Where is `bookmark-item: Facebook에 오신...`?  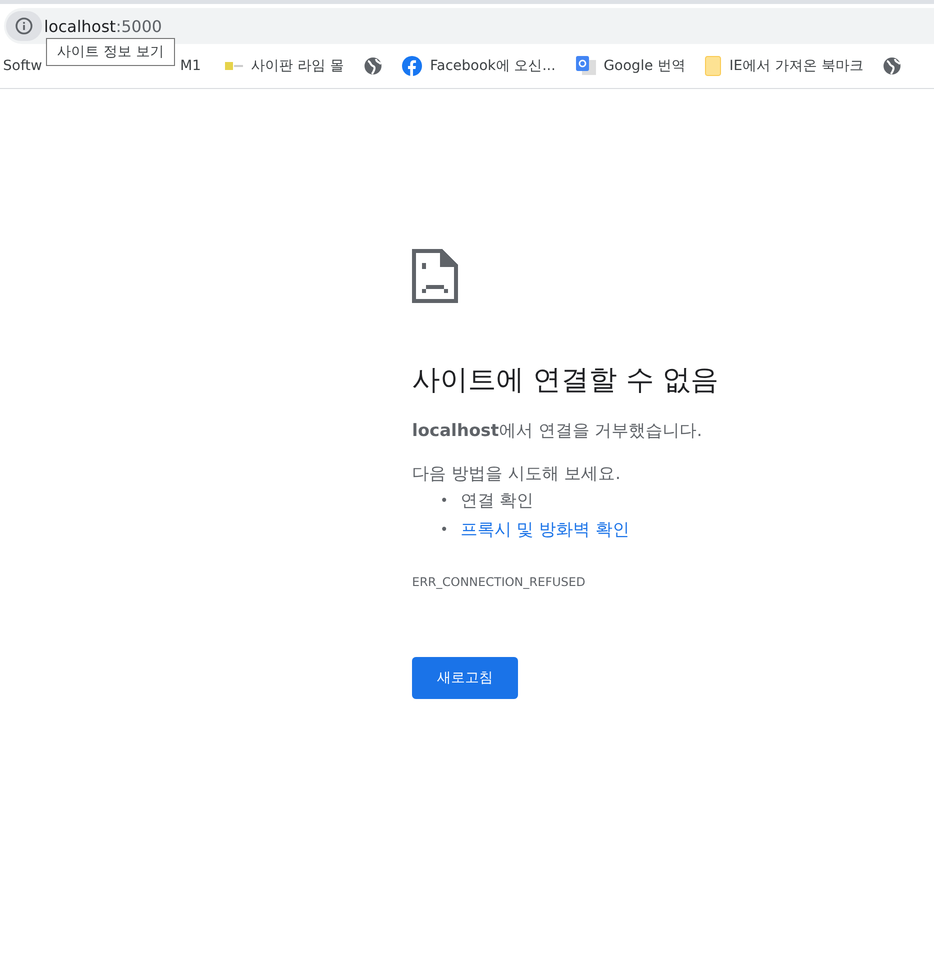
bookmark-item: Facebook에 오신... is located at coordinates (479, 66).